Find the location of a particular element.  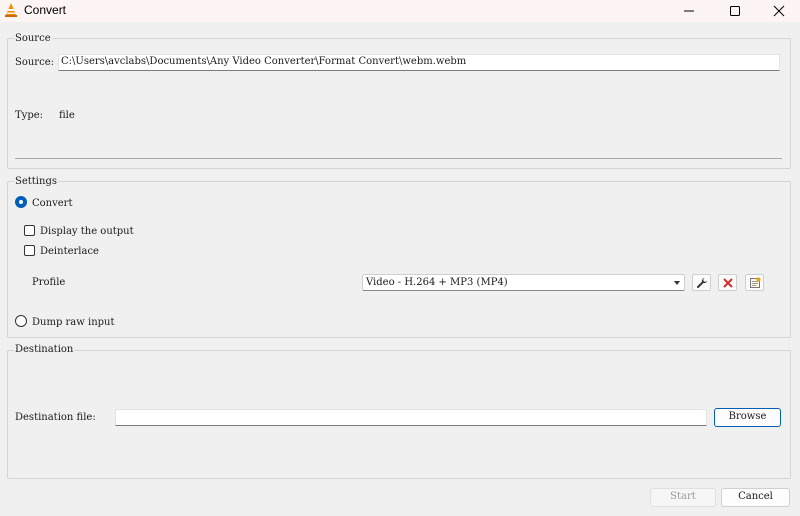

maximize-icon is located at coordinates (735, 11).